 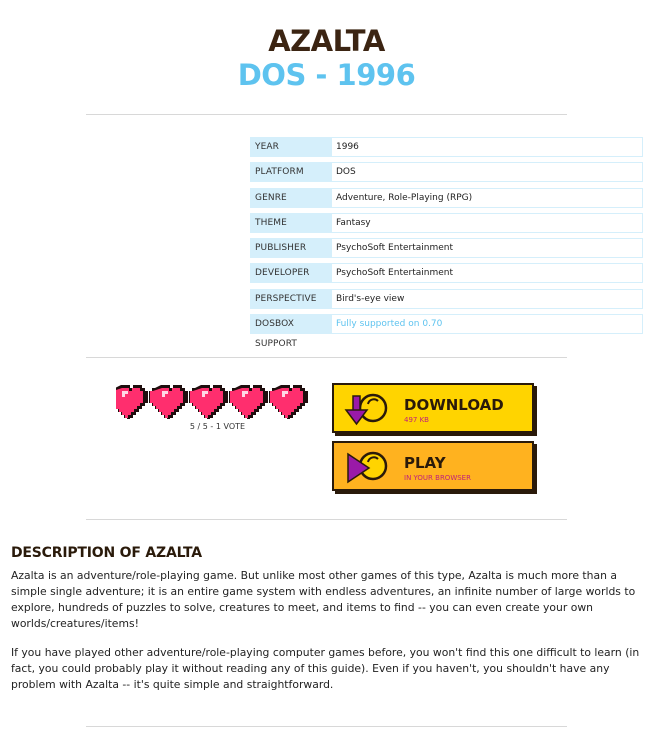 I want to click on info-label: PERSPECTIVE, so click(x=291, y=298).